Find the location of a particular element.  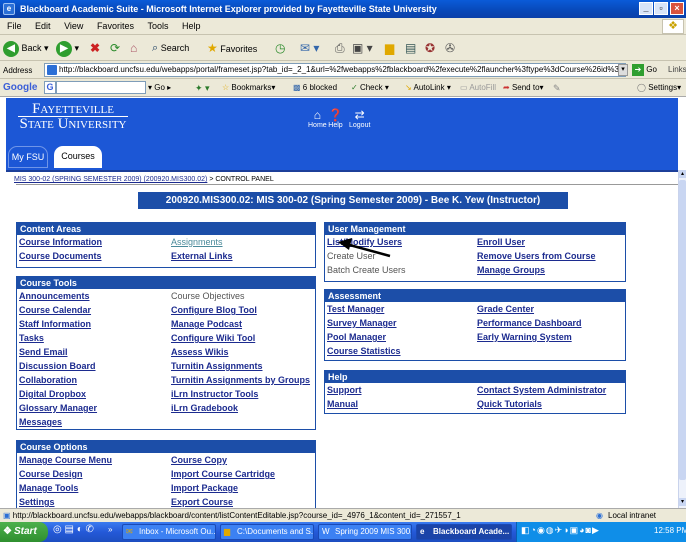

back-button: ◀ Back ▾ is located at coordinates (26, 48).